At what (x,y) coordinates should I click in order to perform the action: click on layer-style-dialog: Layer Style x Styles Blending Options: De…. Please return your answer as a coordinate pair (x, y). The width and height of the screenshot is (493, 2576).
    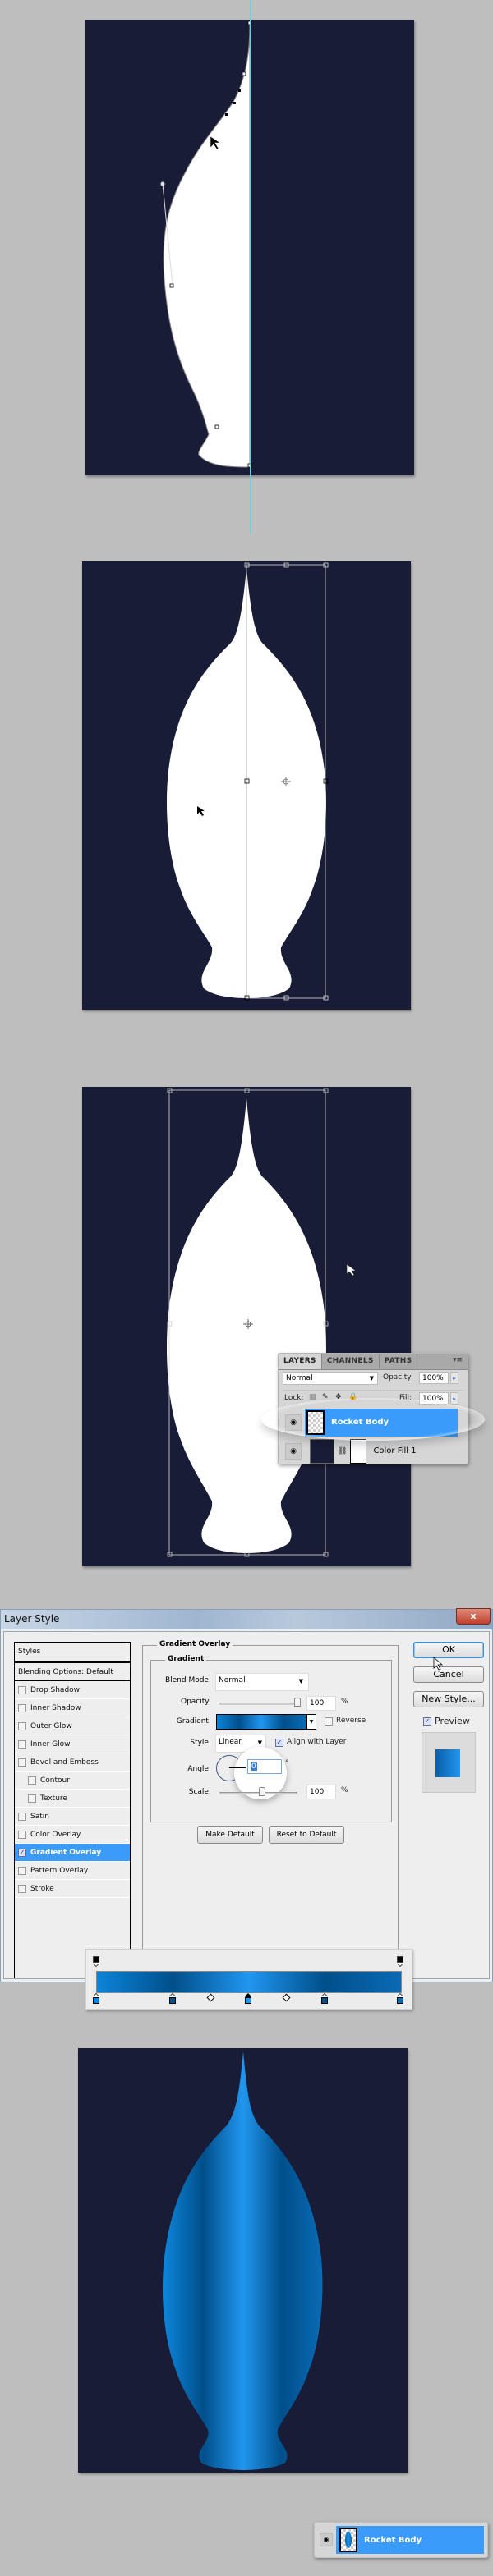
    Looking at the image, I should click on (246, 1795).